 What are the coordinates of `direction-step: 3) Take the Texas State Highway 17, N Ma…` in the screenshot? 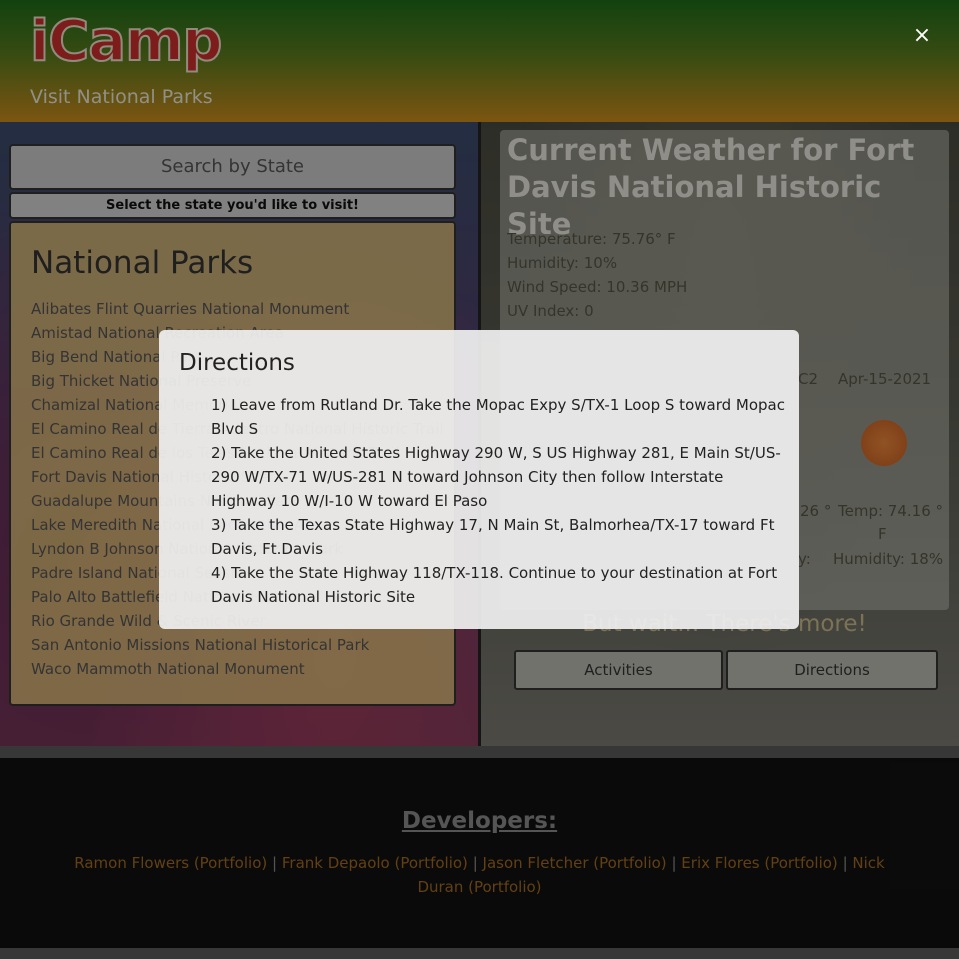 It's located at (493, 537).